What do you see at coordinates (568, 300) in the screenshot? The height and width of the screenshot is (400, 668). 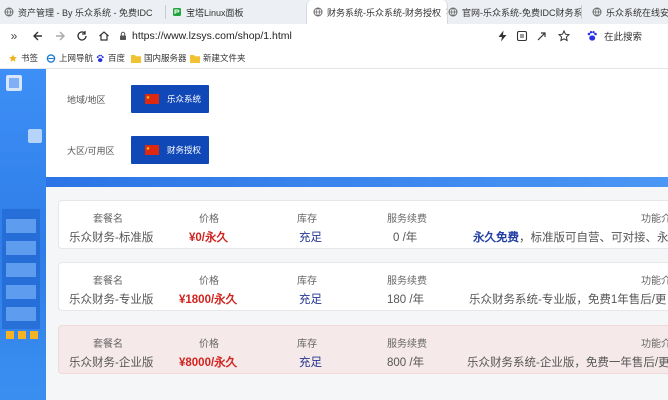 I see `plan-features: 乐众财务系统-专业版，免费1年售后/更` at bounding box center [568, 300].